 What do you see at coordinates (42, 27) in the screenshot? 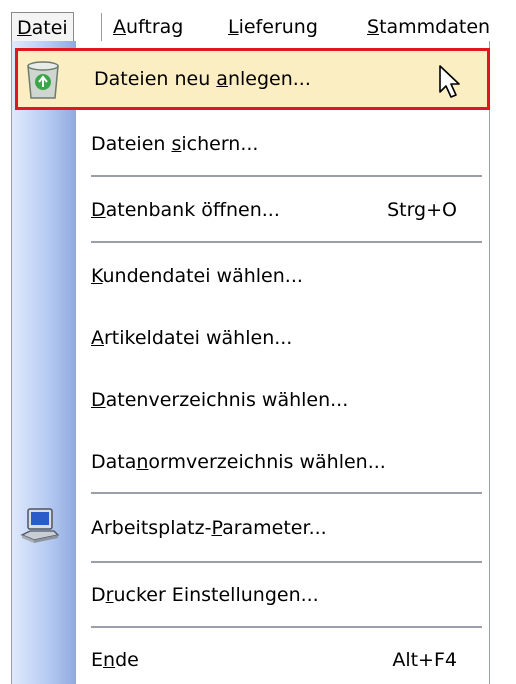
I see `menu-datei: Datei` at bounding box center [42, 27].